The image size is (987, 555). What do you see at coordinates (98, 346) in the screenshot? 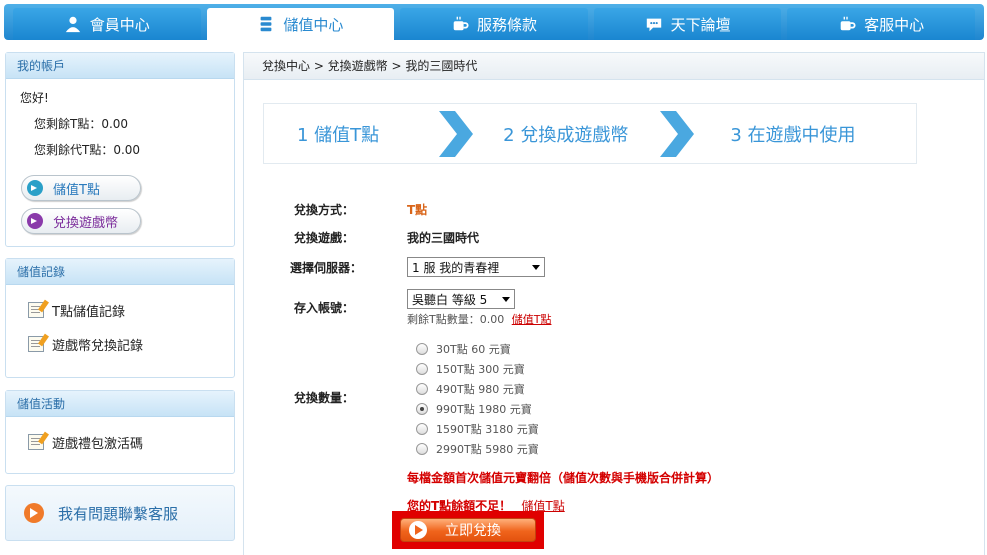
I see `sidebar-item-label: 遊戲幣兌換記錄` at bounding box center [98, 346].